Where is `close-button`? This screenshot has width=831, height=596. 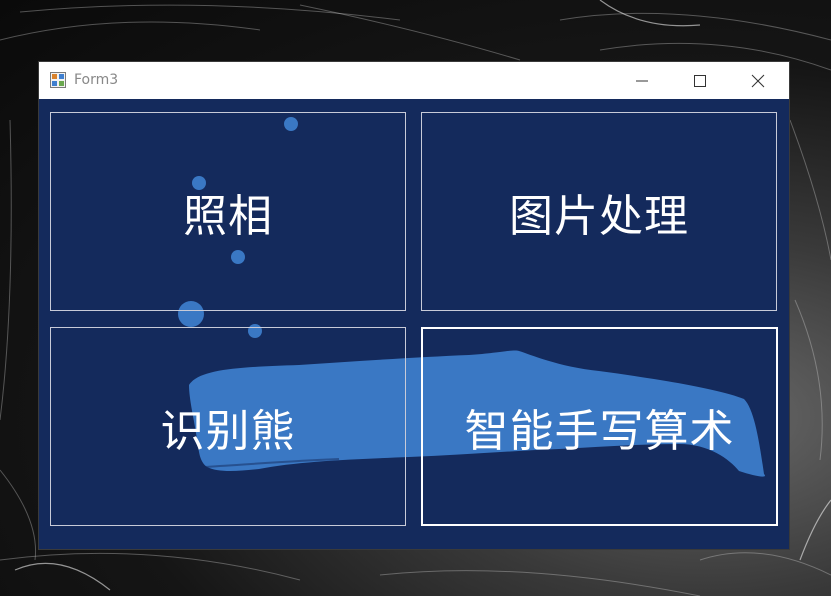
close-button is located at coordinates (758, 80).